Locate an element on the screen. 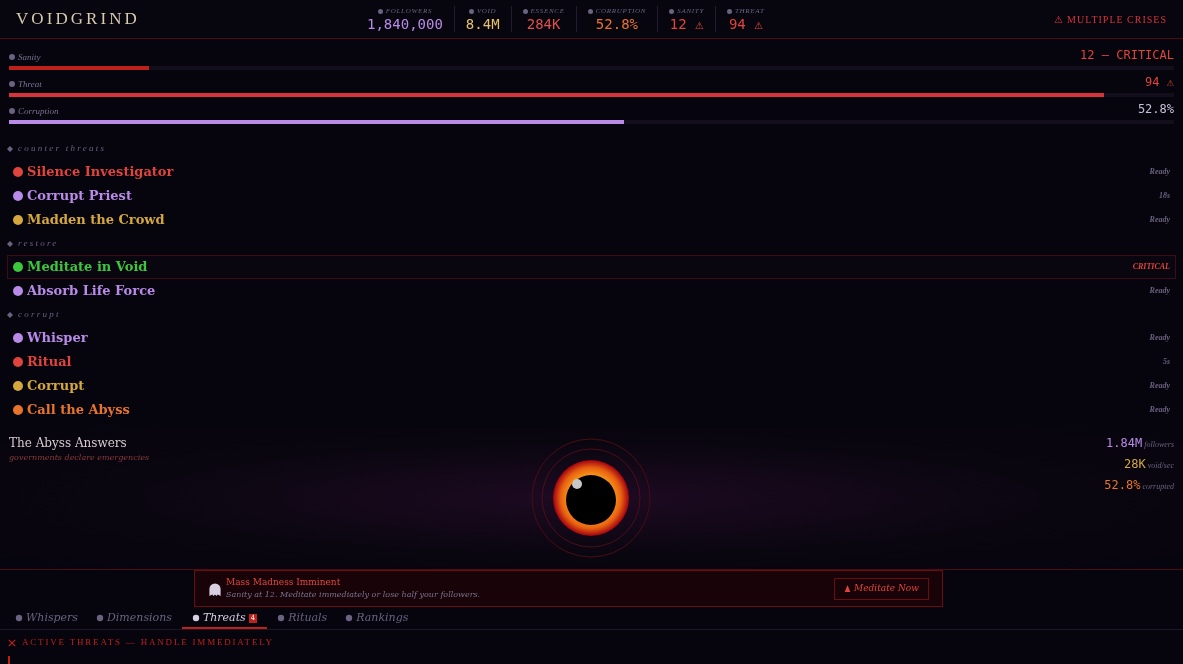 The image size is (1183, 664). abyss-stat-value: 52.8% is located at coordinates (1122, 485).